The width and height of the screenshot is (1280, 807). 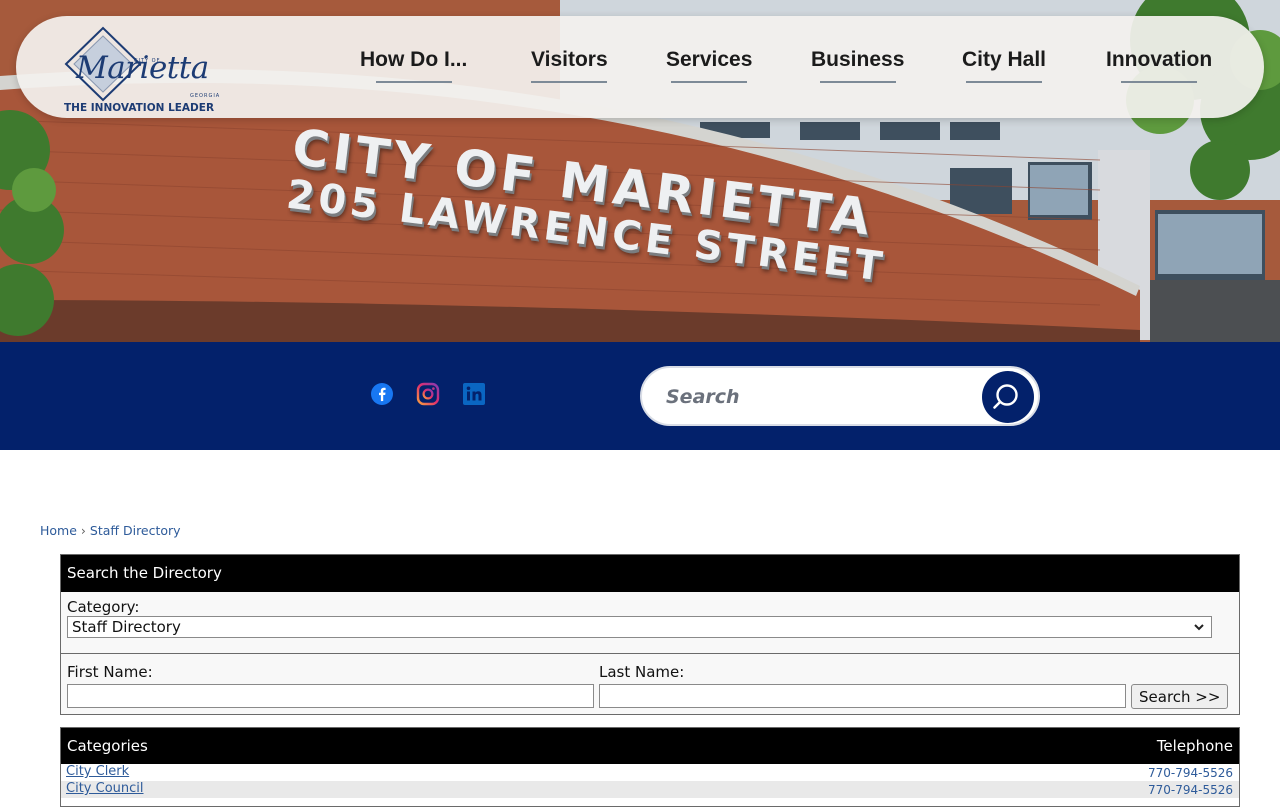 I want to click on breadcrumb: Home › Staff Directory, so click(x=110, y=530).